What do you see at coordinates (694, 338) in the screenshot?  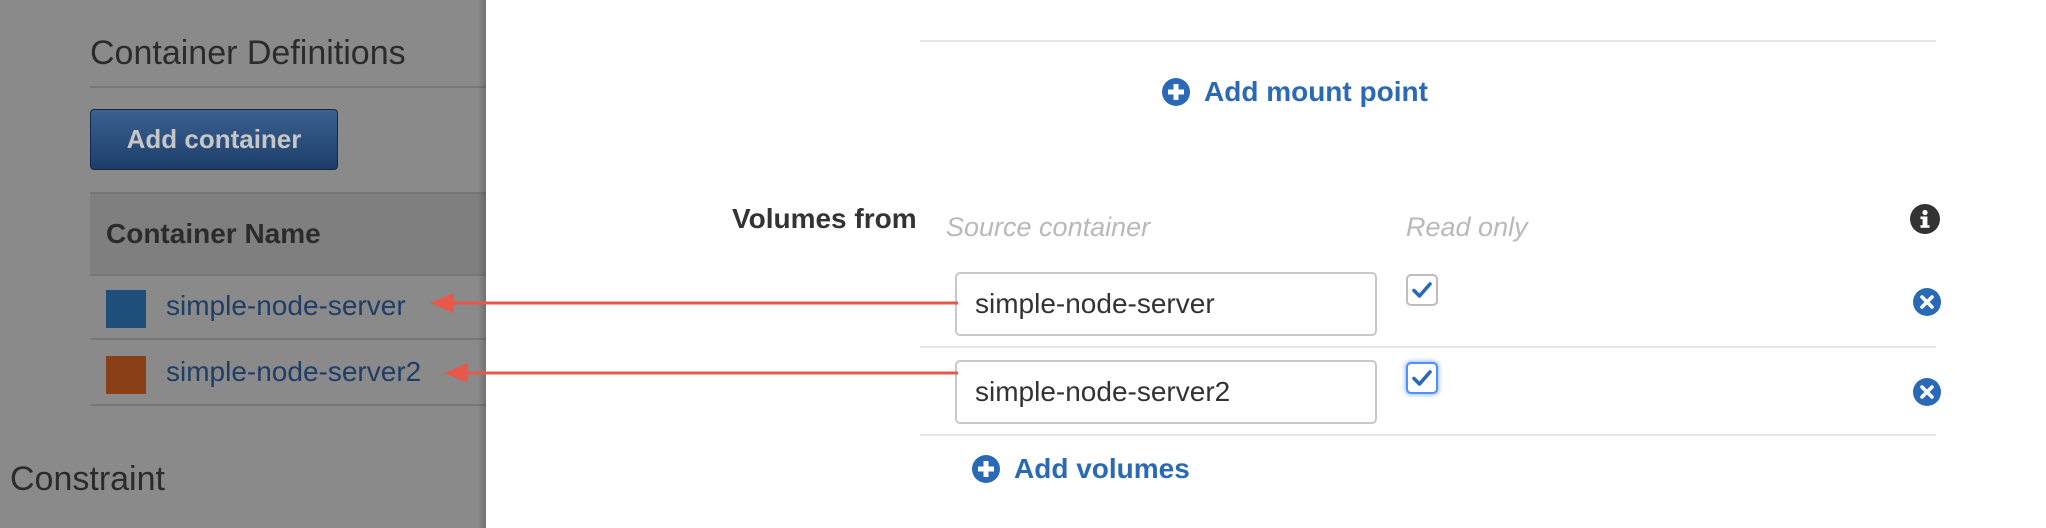 I see `annotation-arrows` at bounding box center [694, 338].